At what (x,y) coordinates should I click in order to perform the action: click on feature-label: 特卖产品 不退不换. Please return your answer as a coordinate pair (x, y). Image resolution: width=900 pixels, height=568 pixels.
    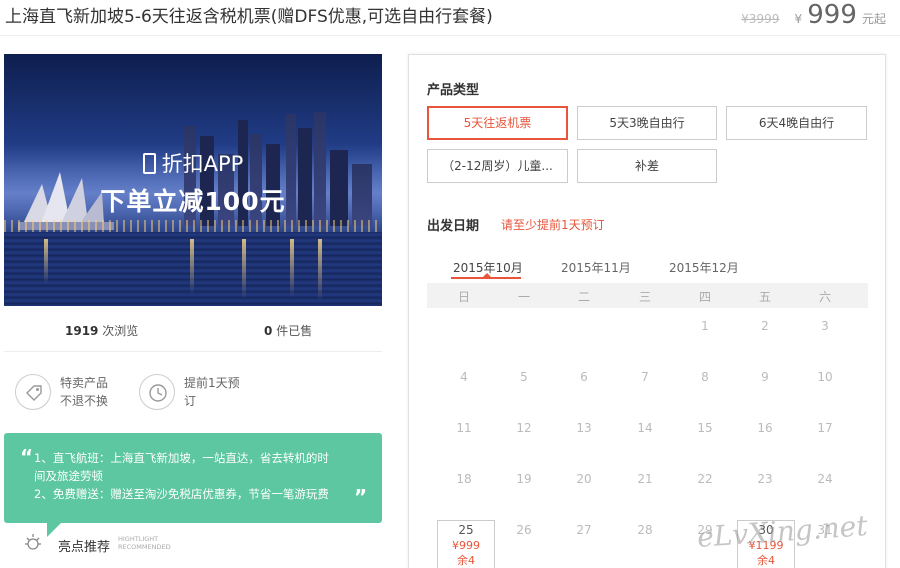
    Looking at the image, I should click on (84, 392).